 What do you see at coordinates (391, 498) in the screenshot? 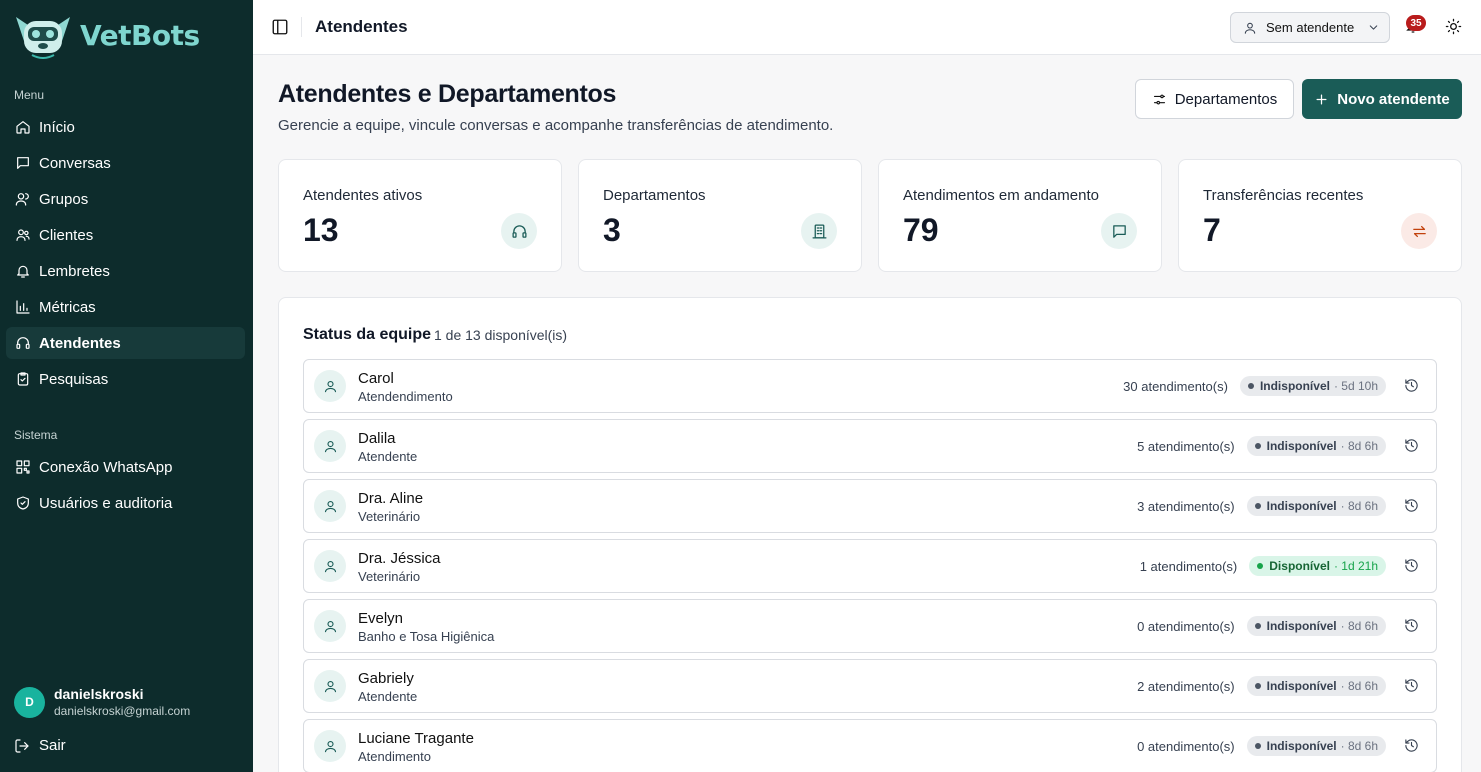
I see `attendant-name: Dra. Aline` at bounding box center [391, 498].